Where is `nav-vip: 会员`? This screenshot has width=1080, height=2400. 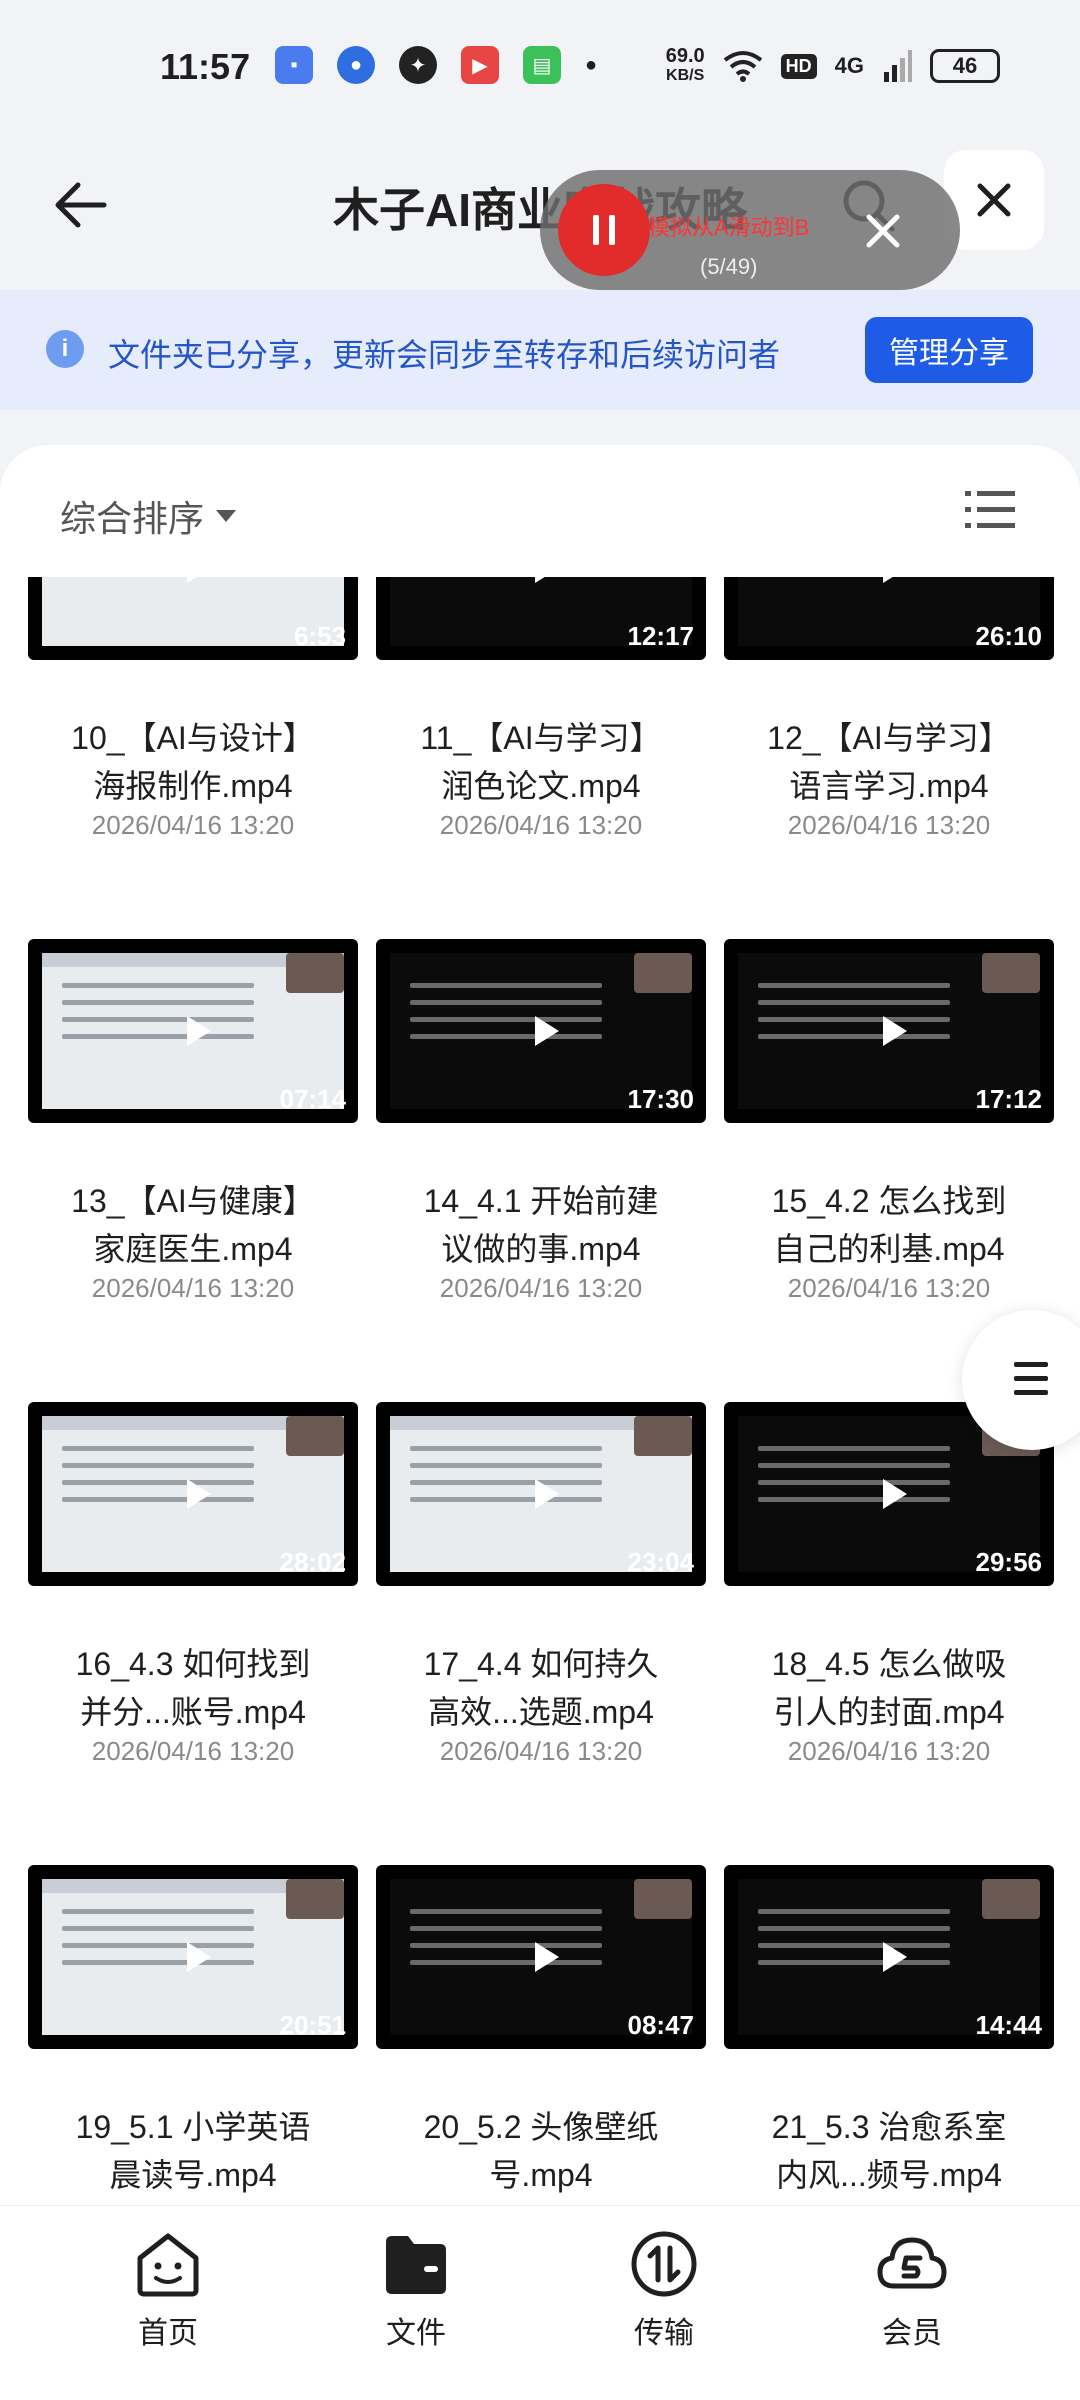 nav-vip: 会员 is located at coordinates (912, 2289).